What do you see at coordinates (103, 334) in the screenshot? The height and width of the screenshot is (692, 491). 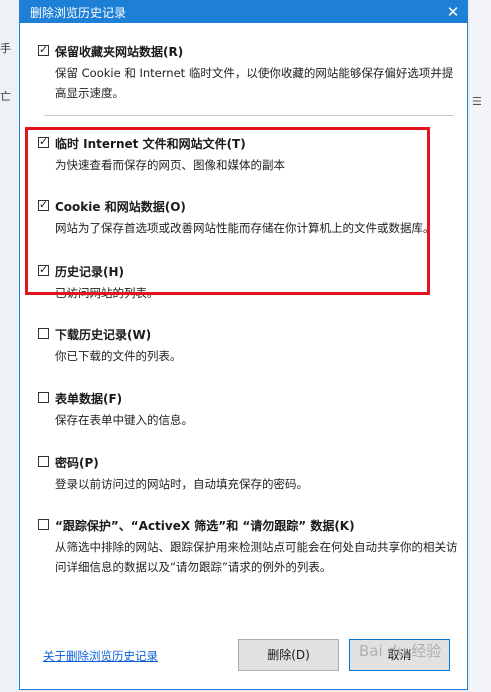 I see `option-label: 下载历史记录(W)` at bounding box center [103, 334].